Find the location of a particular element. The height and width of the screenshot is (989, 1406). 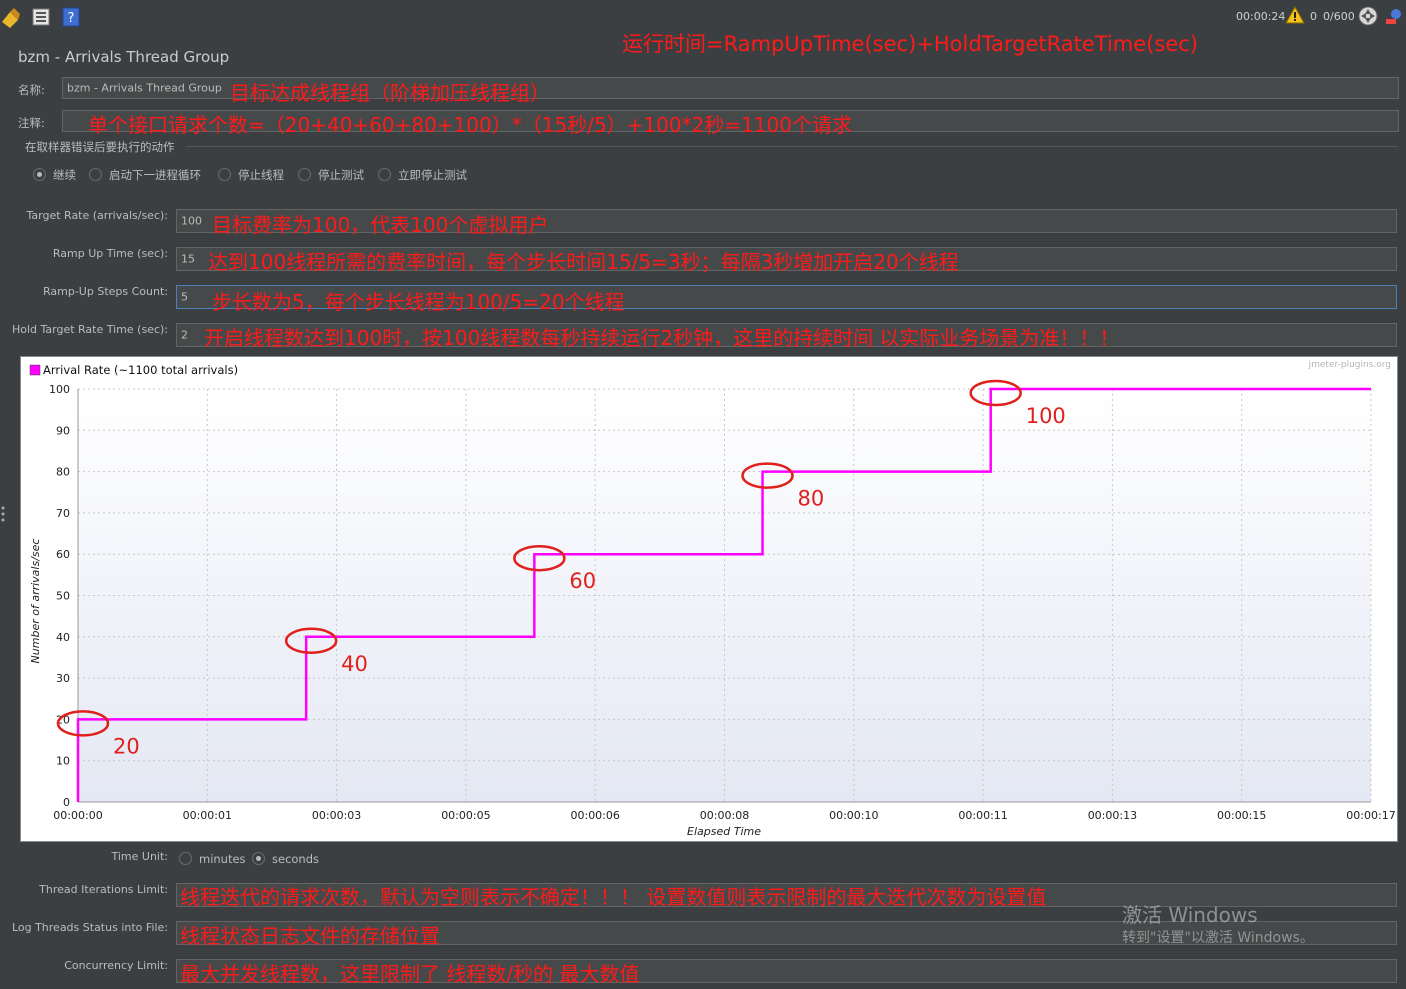

radio-stop-test-now is located at coordinates (384, 174).